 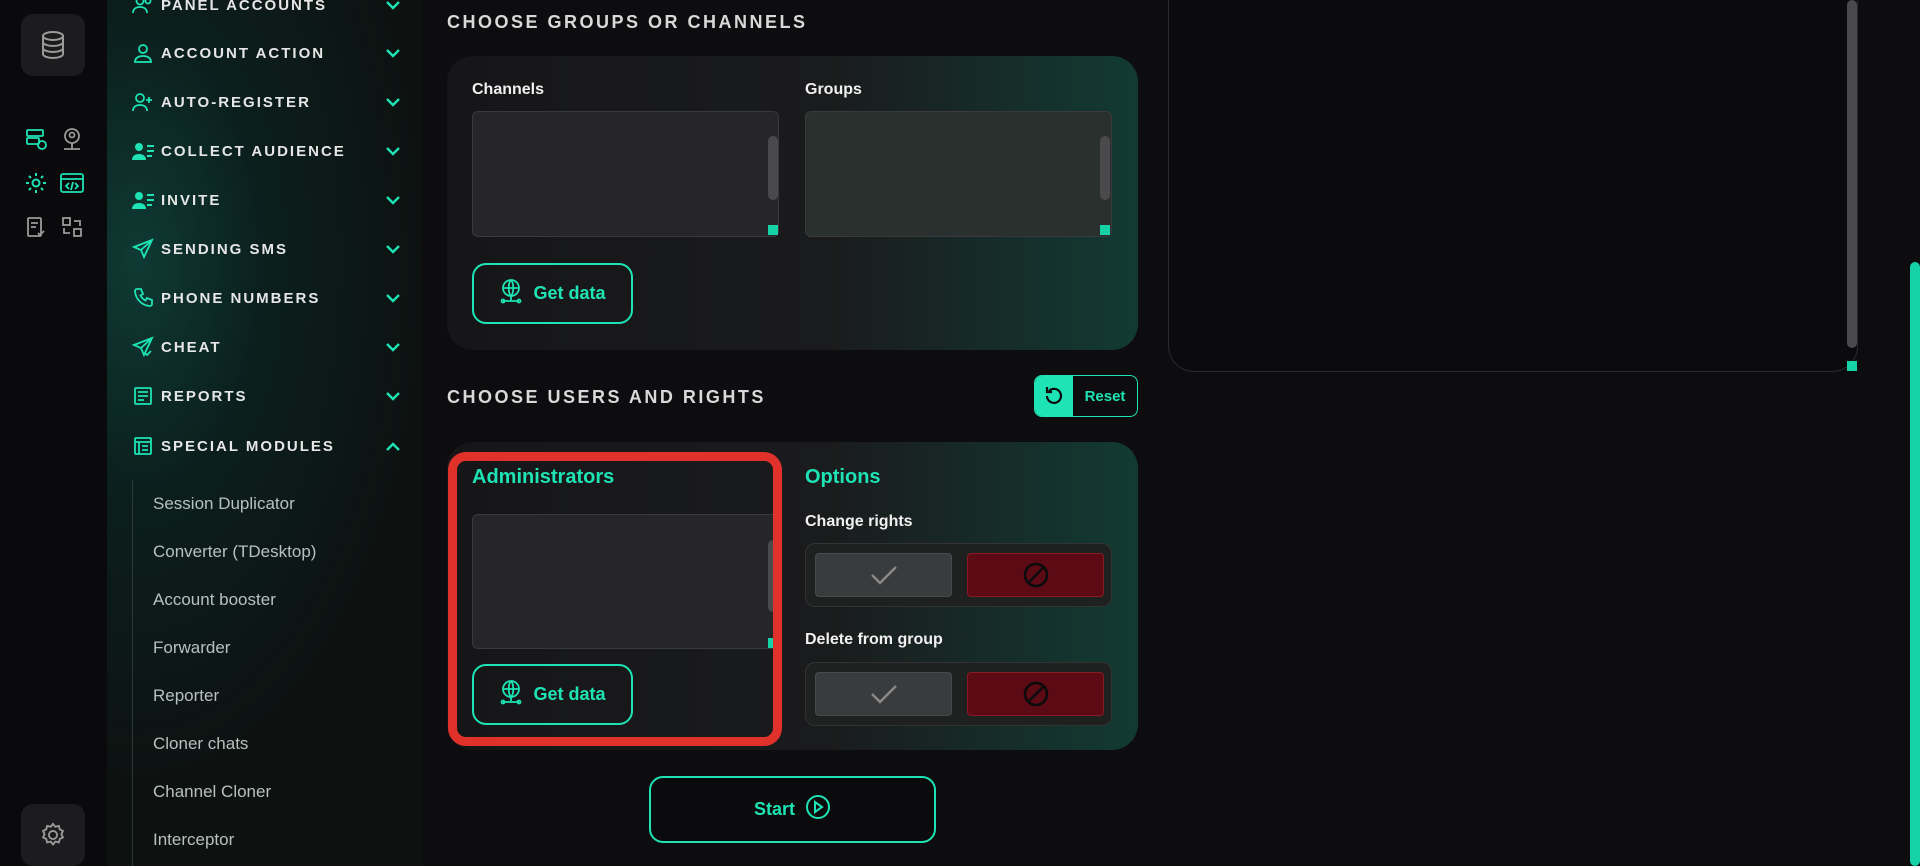 What do you see at coordinates (193, 840) in the screenshot?
I see `sub-item-interceptor: Interceptor` at bounding box center [193, 840].